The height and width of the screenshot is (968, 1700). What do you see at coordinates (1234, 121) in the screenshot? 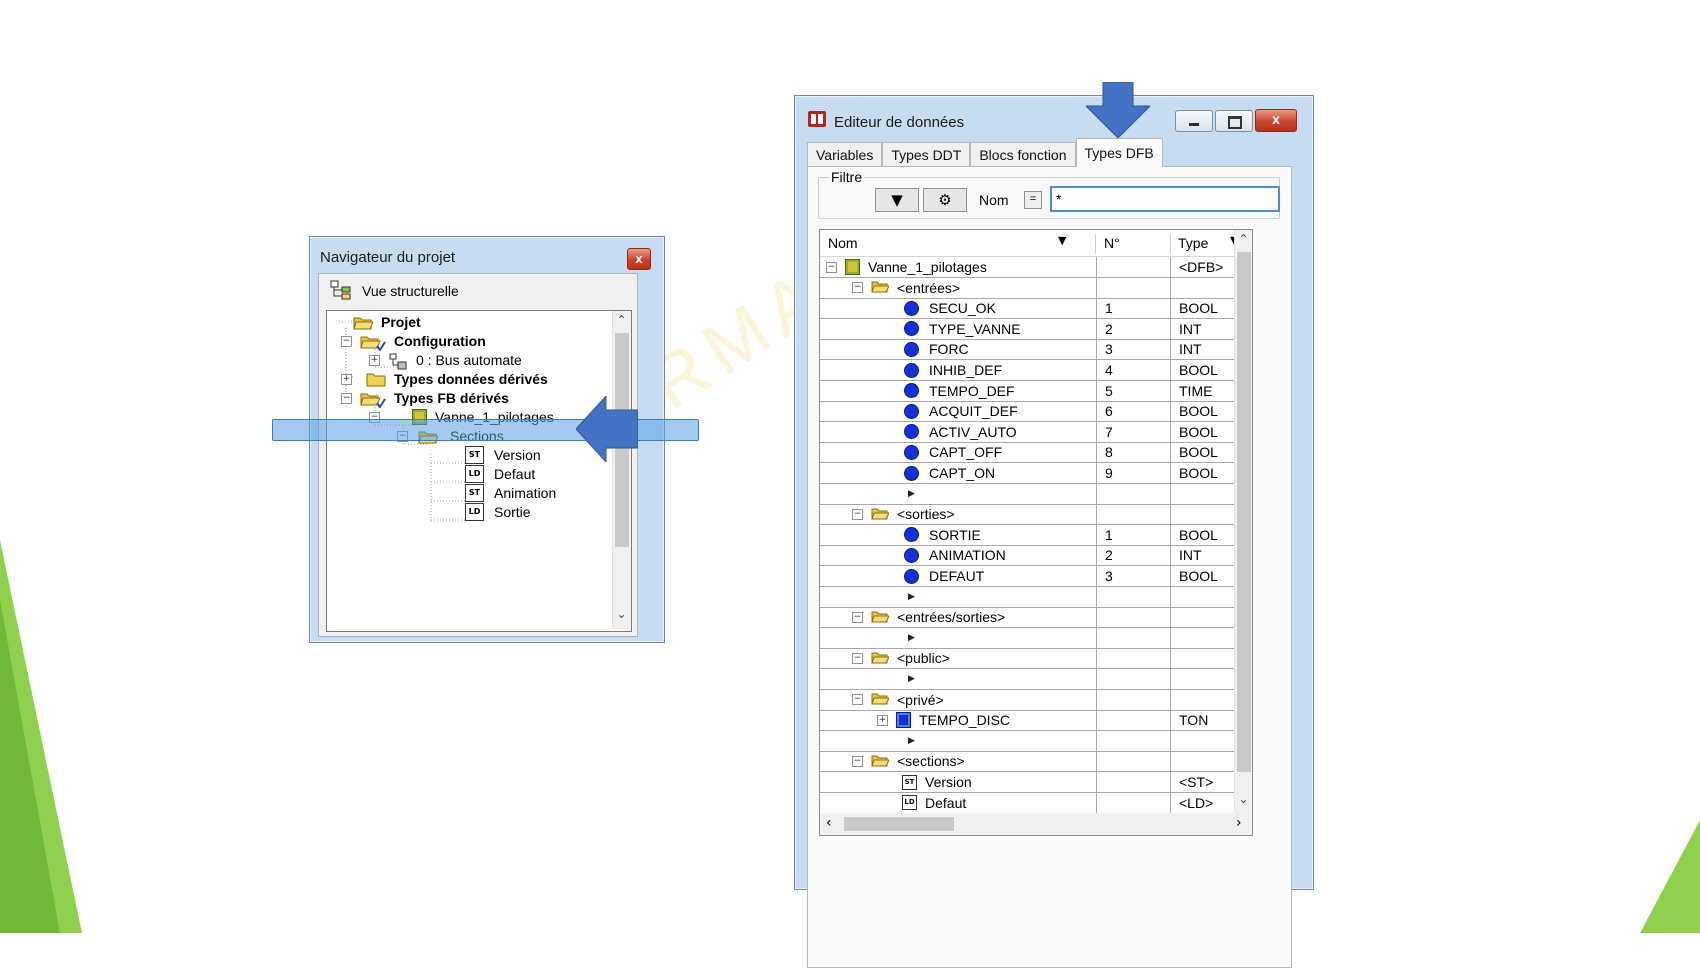
I see `restore-button` at bounding box center [1234, 121].